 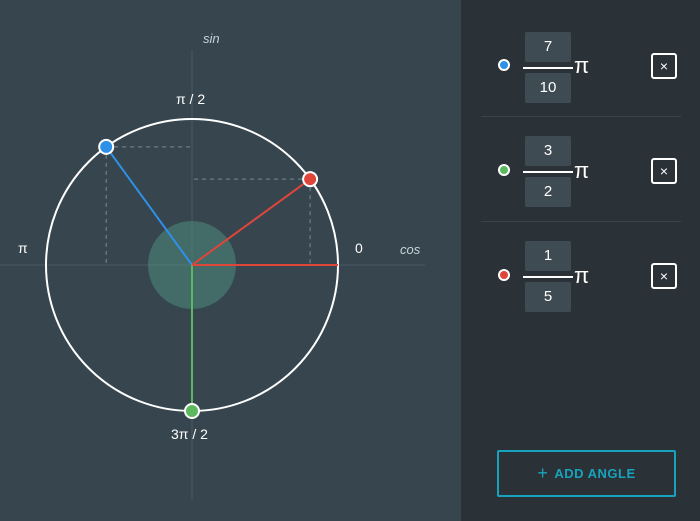 What do you see at coordinates (189, 434) in the screenshot?
I see `angle-label-three-pi-half: 3π / 2` at bounding box center [189, 434].